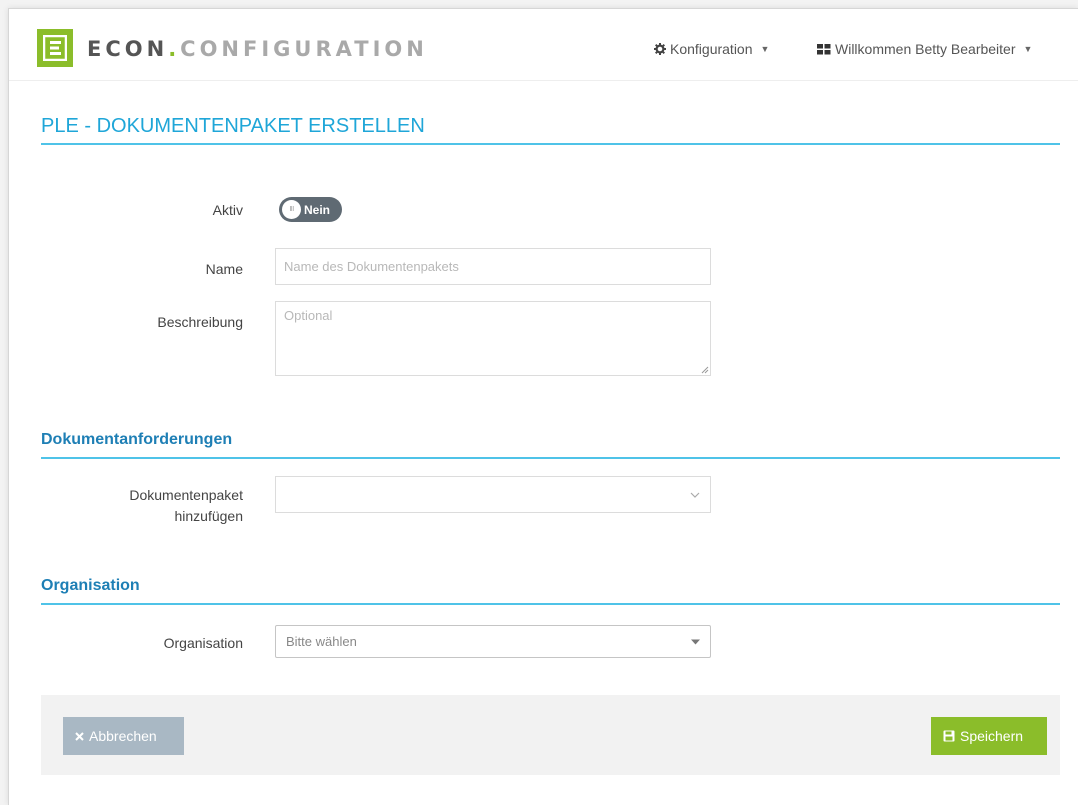 The height and width of the screenshot is (805, 1078). I want to click on brand-logo, so click(55, 48).